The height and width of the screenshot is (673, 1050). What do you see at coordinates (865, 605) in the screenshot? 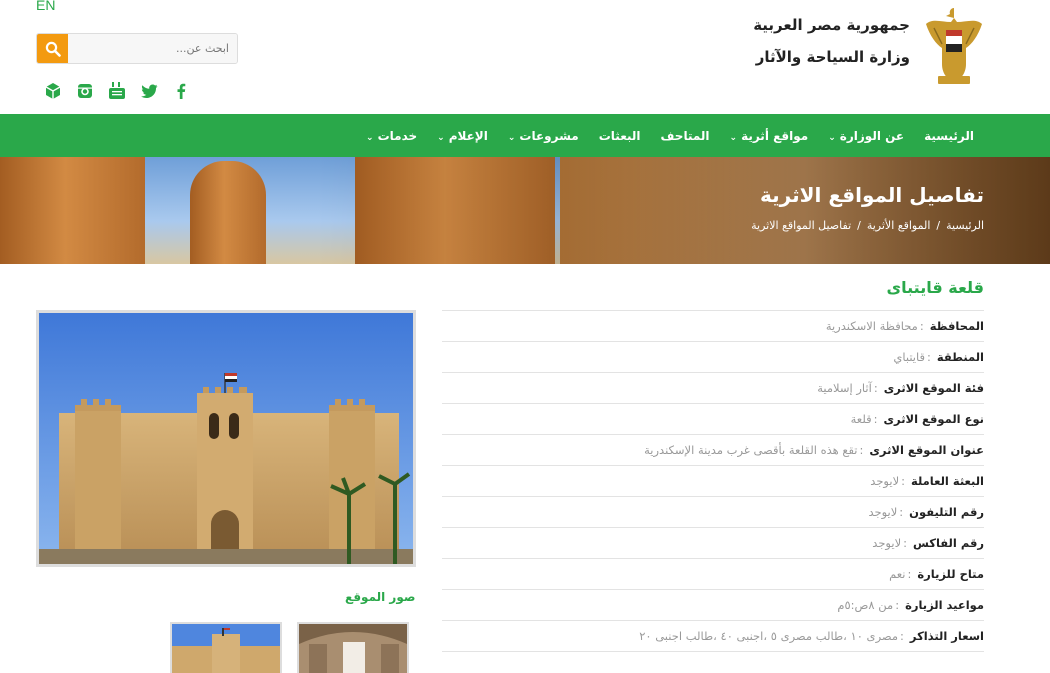
I see `detail-value: من ٨ص:٥م` at bounding box center [865, 605].